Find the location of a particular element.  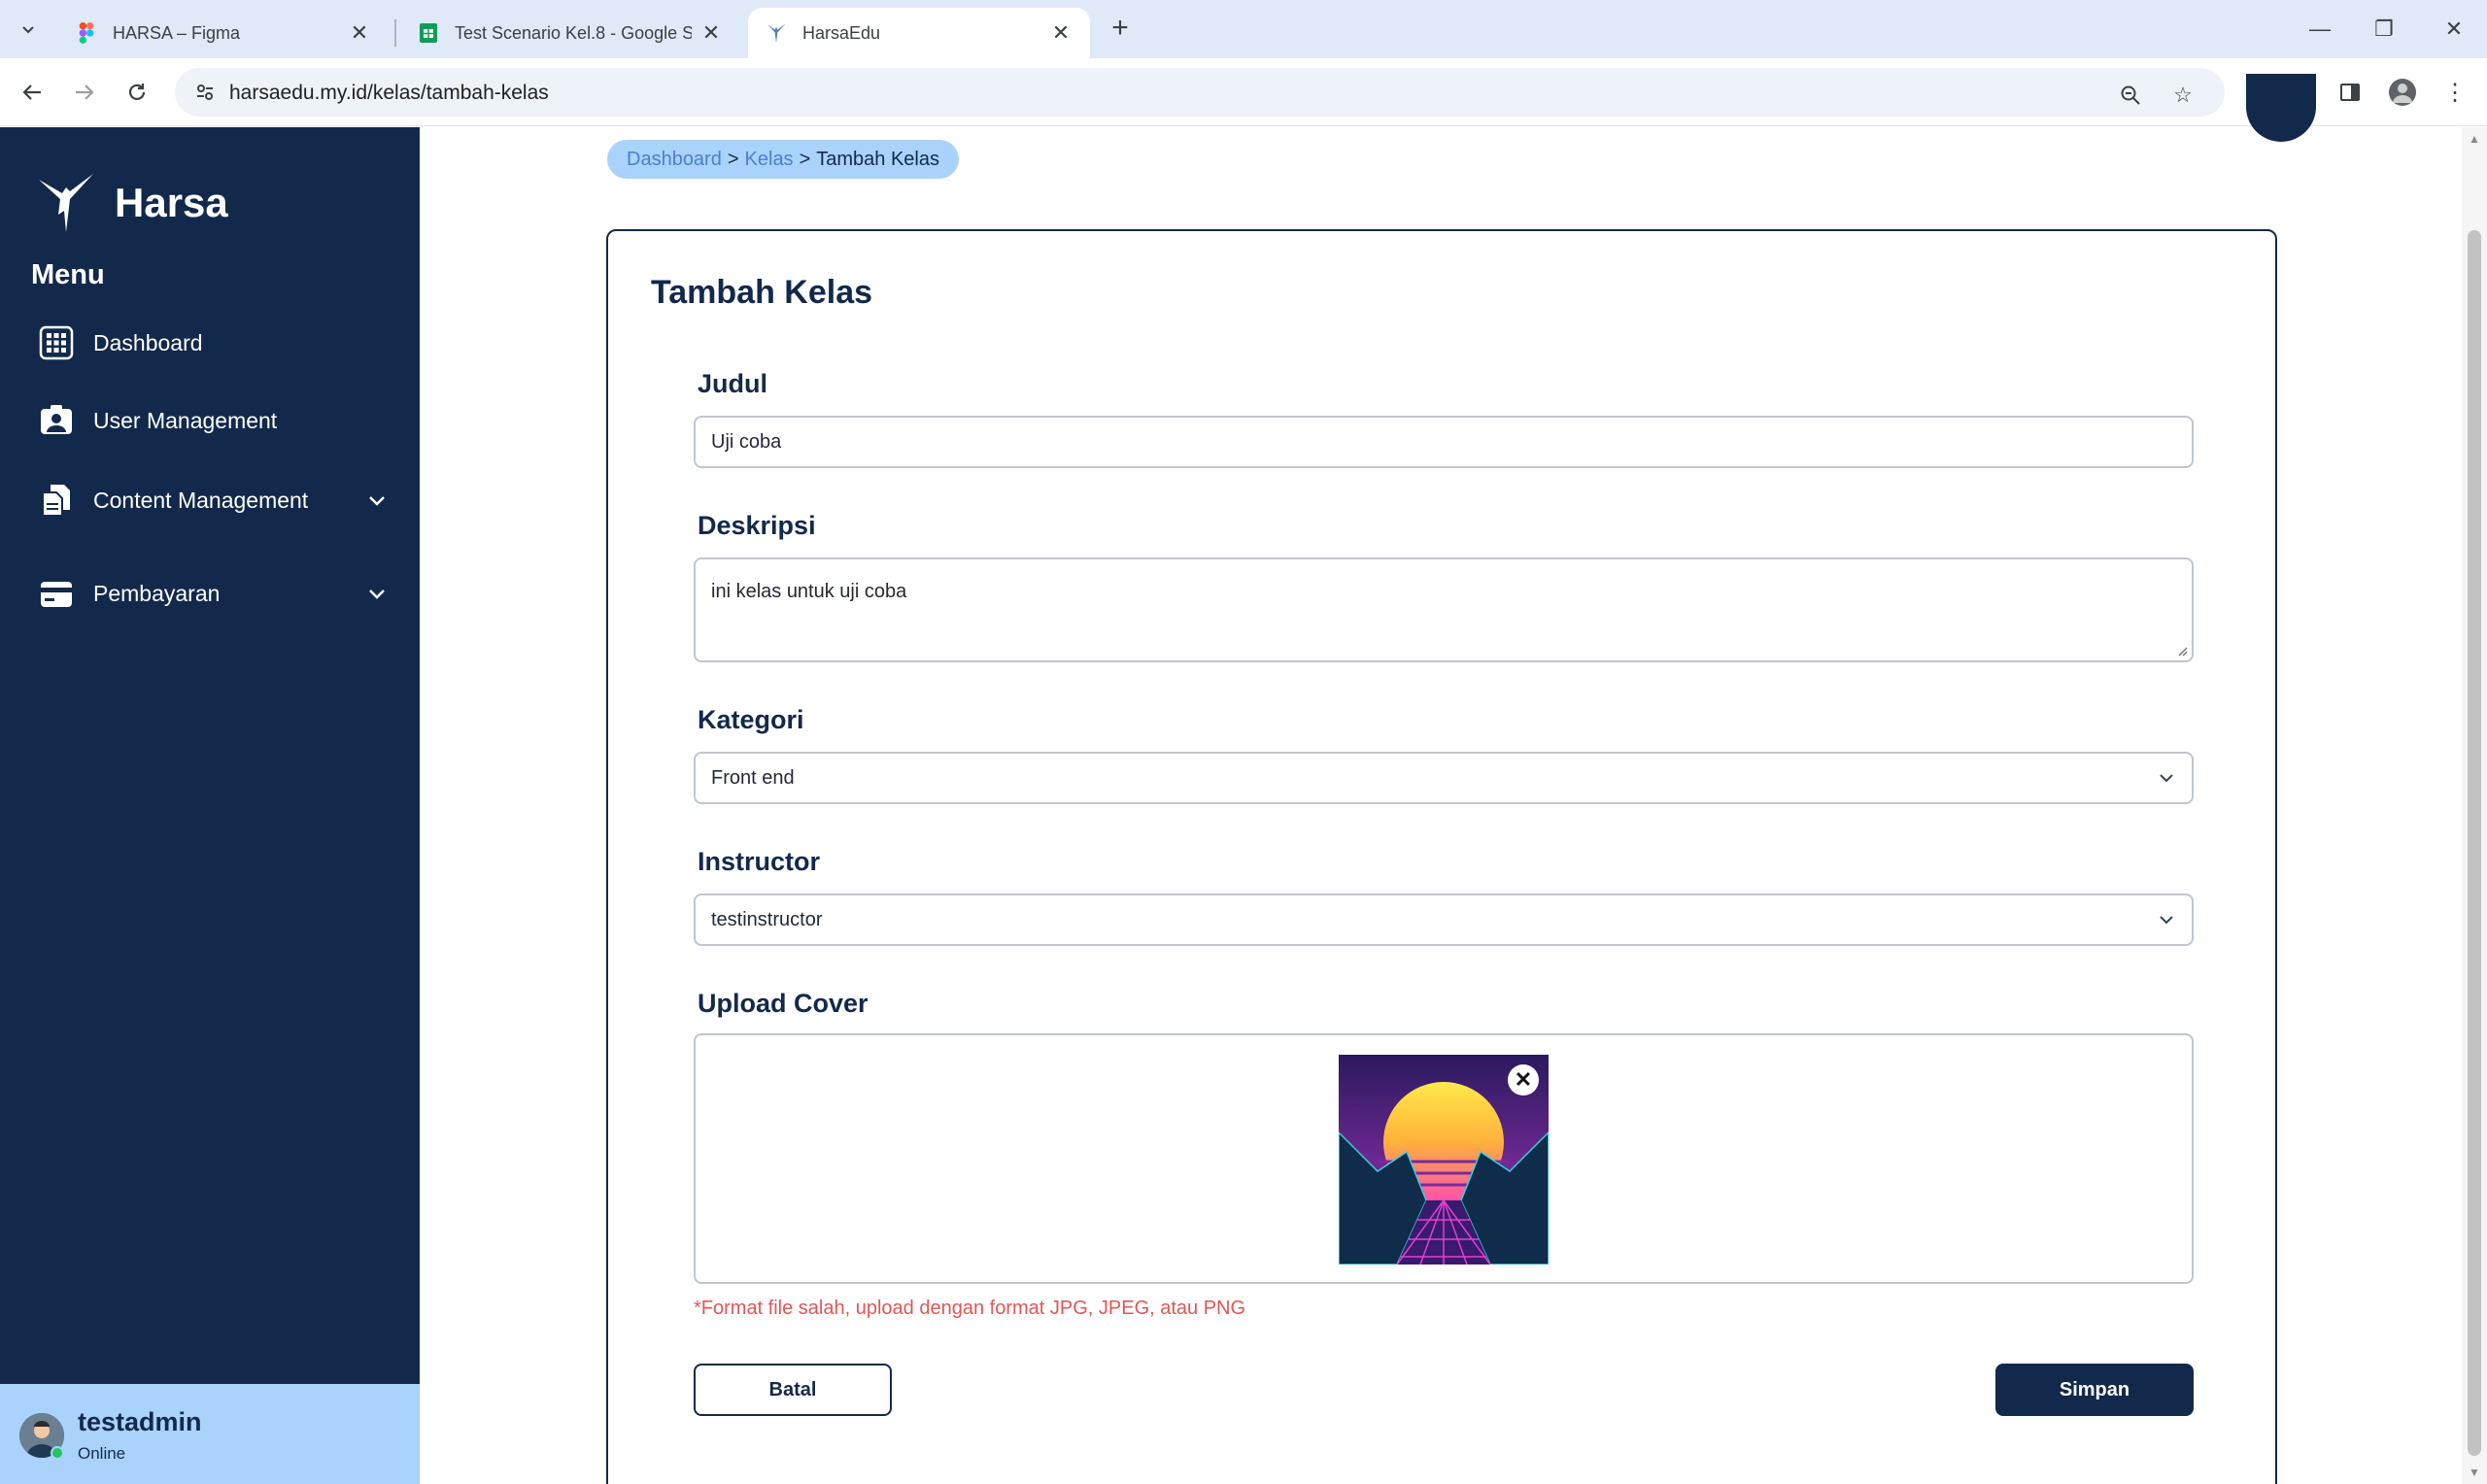

sidebar-item-content-management: Content Management is located at coordinates (214, 501).